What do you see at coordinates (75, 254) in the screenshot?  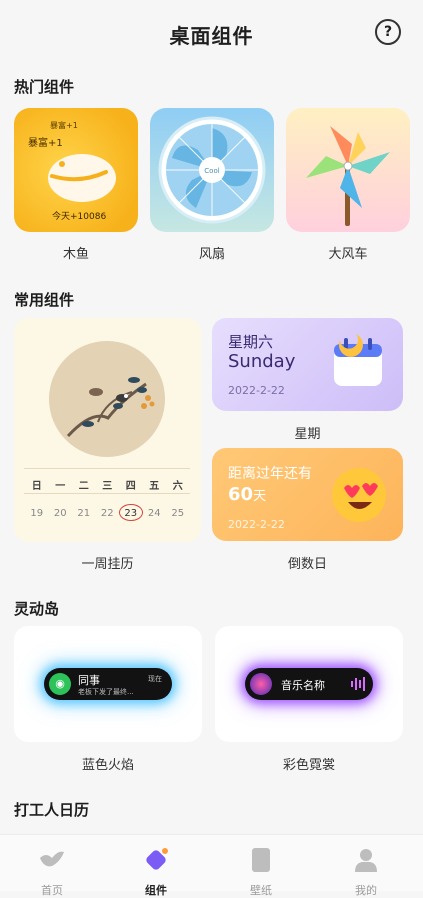 I see `muyu-caption: 木鱼` at bounding box center [75, 254].